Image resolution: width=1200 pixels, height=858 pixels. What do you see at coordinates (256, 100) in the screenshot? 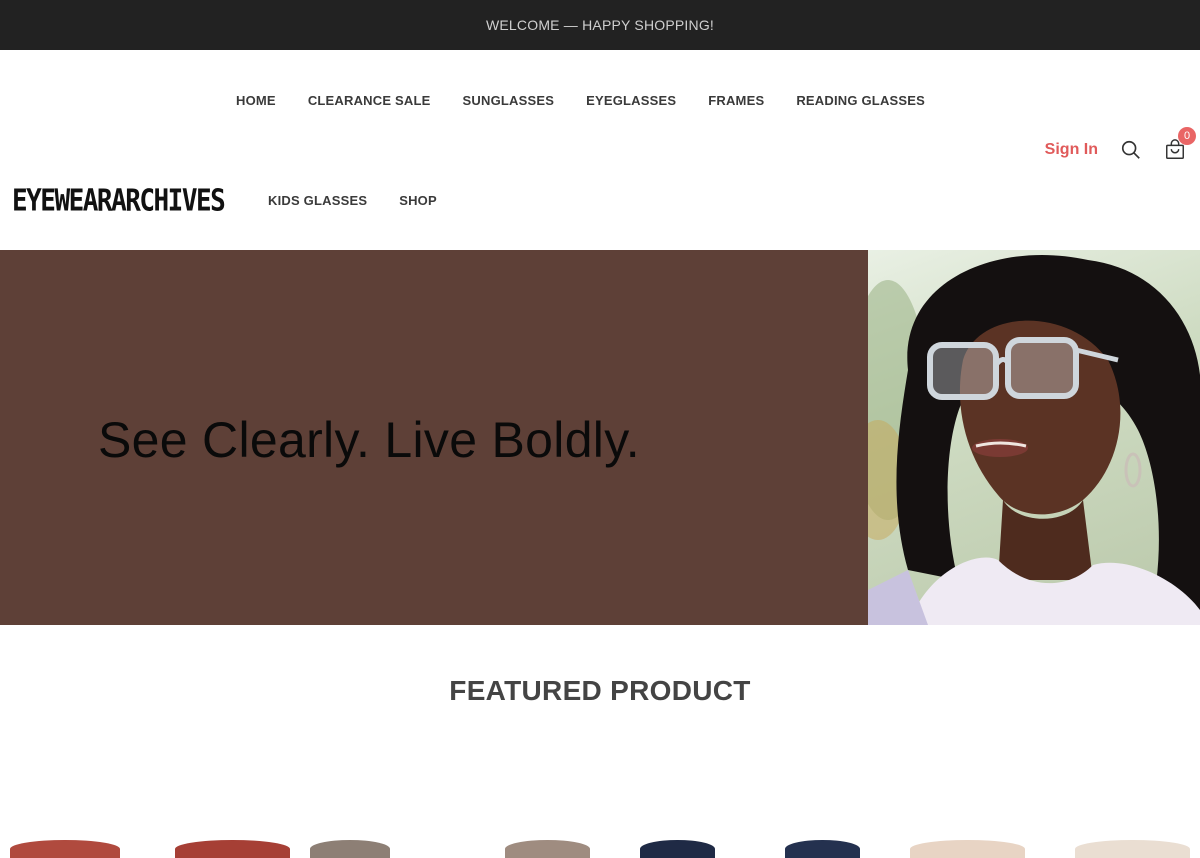
I see `nav-home: HOME` at bounding box center [256, 100].